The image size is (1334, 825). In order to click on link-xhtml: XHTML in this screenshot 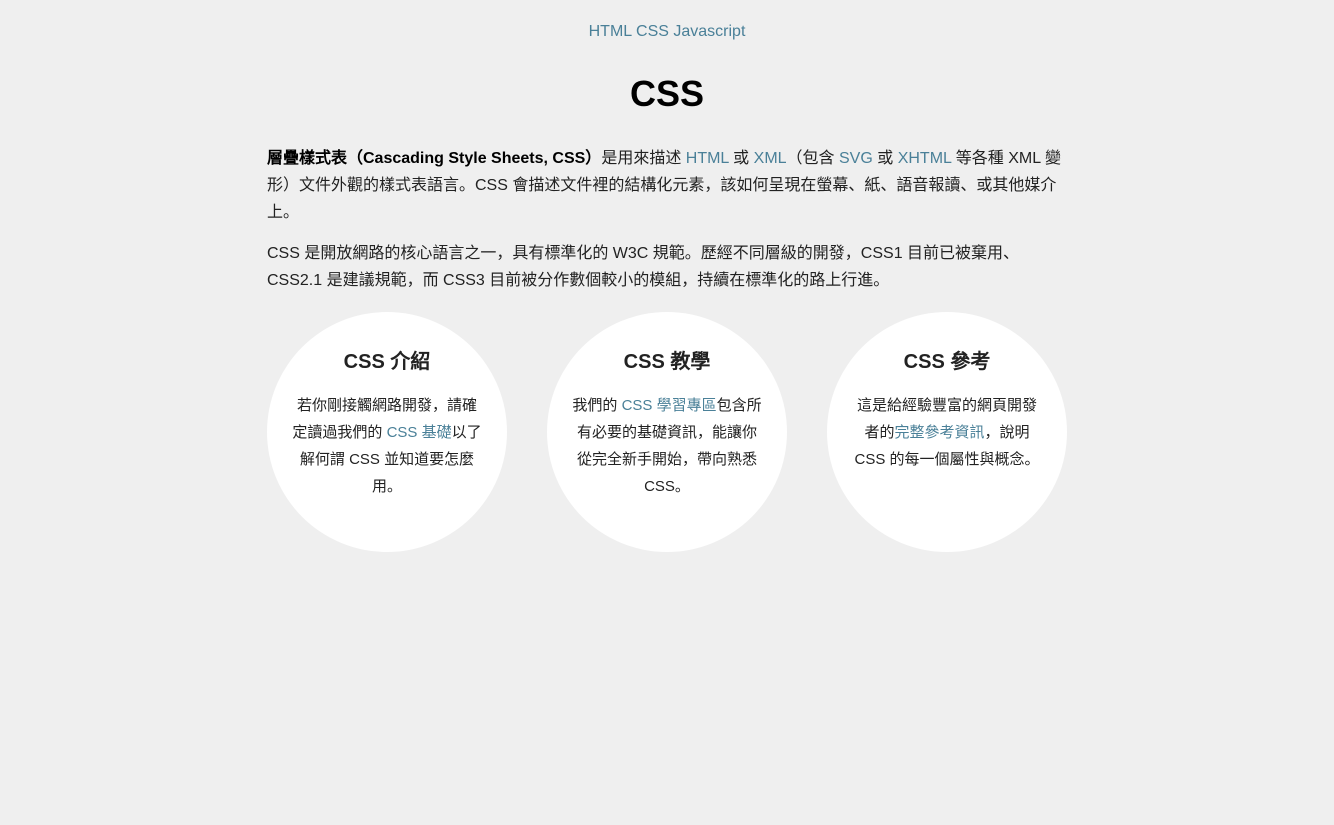, I will do `click(925, 158)`.